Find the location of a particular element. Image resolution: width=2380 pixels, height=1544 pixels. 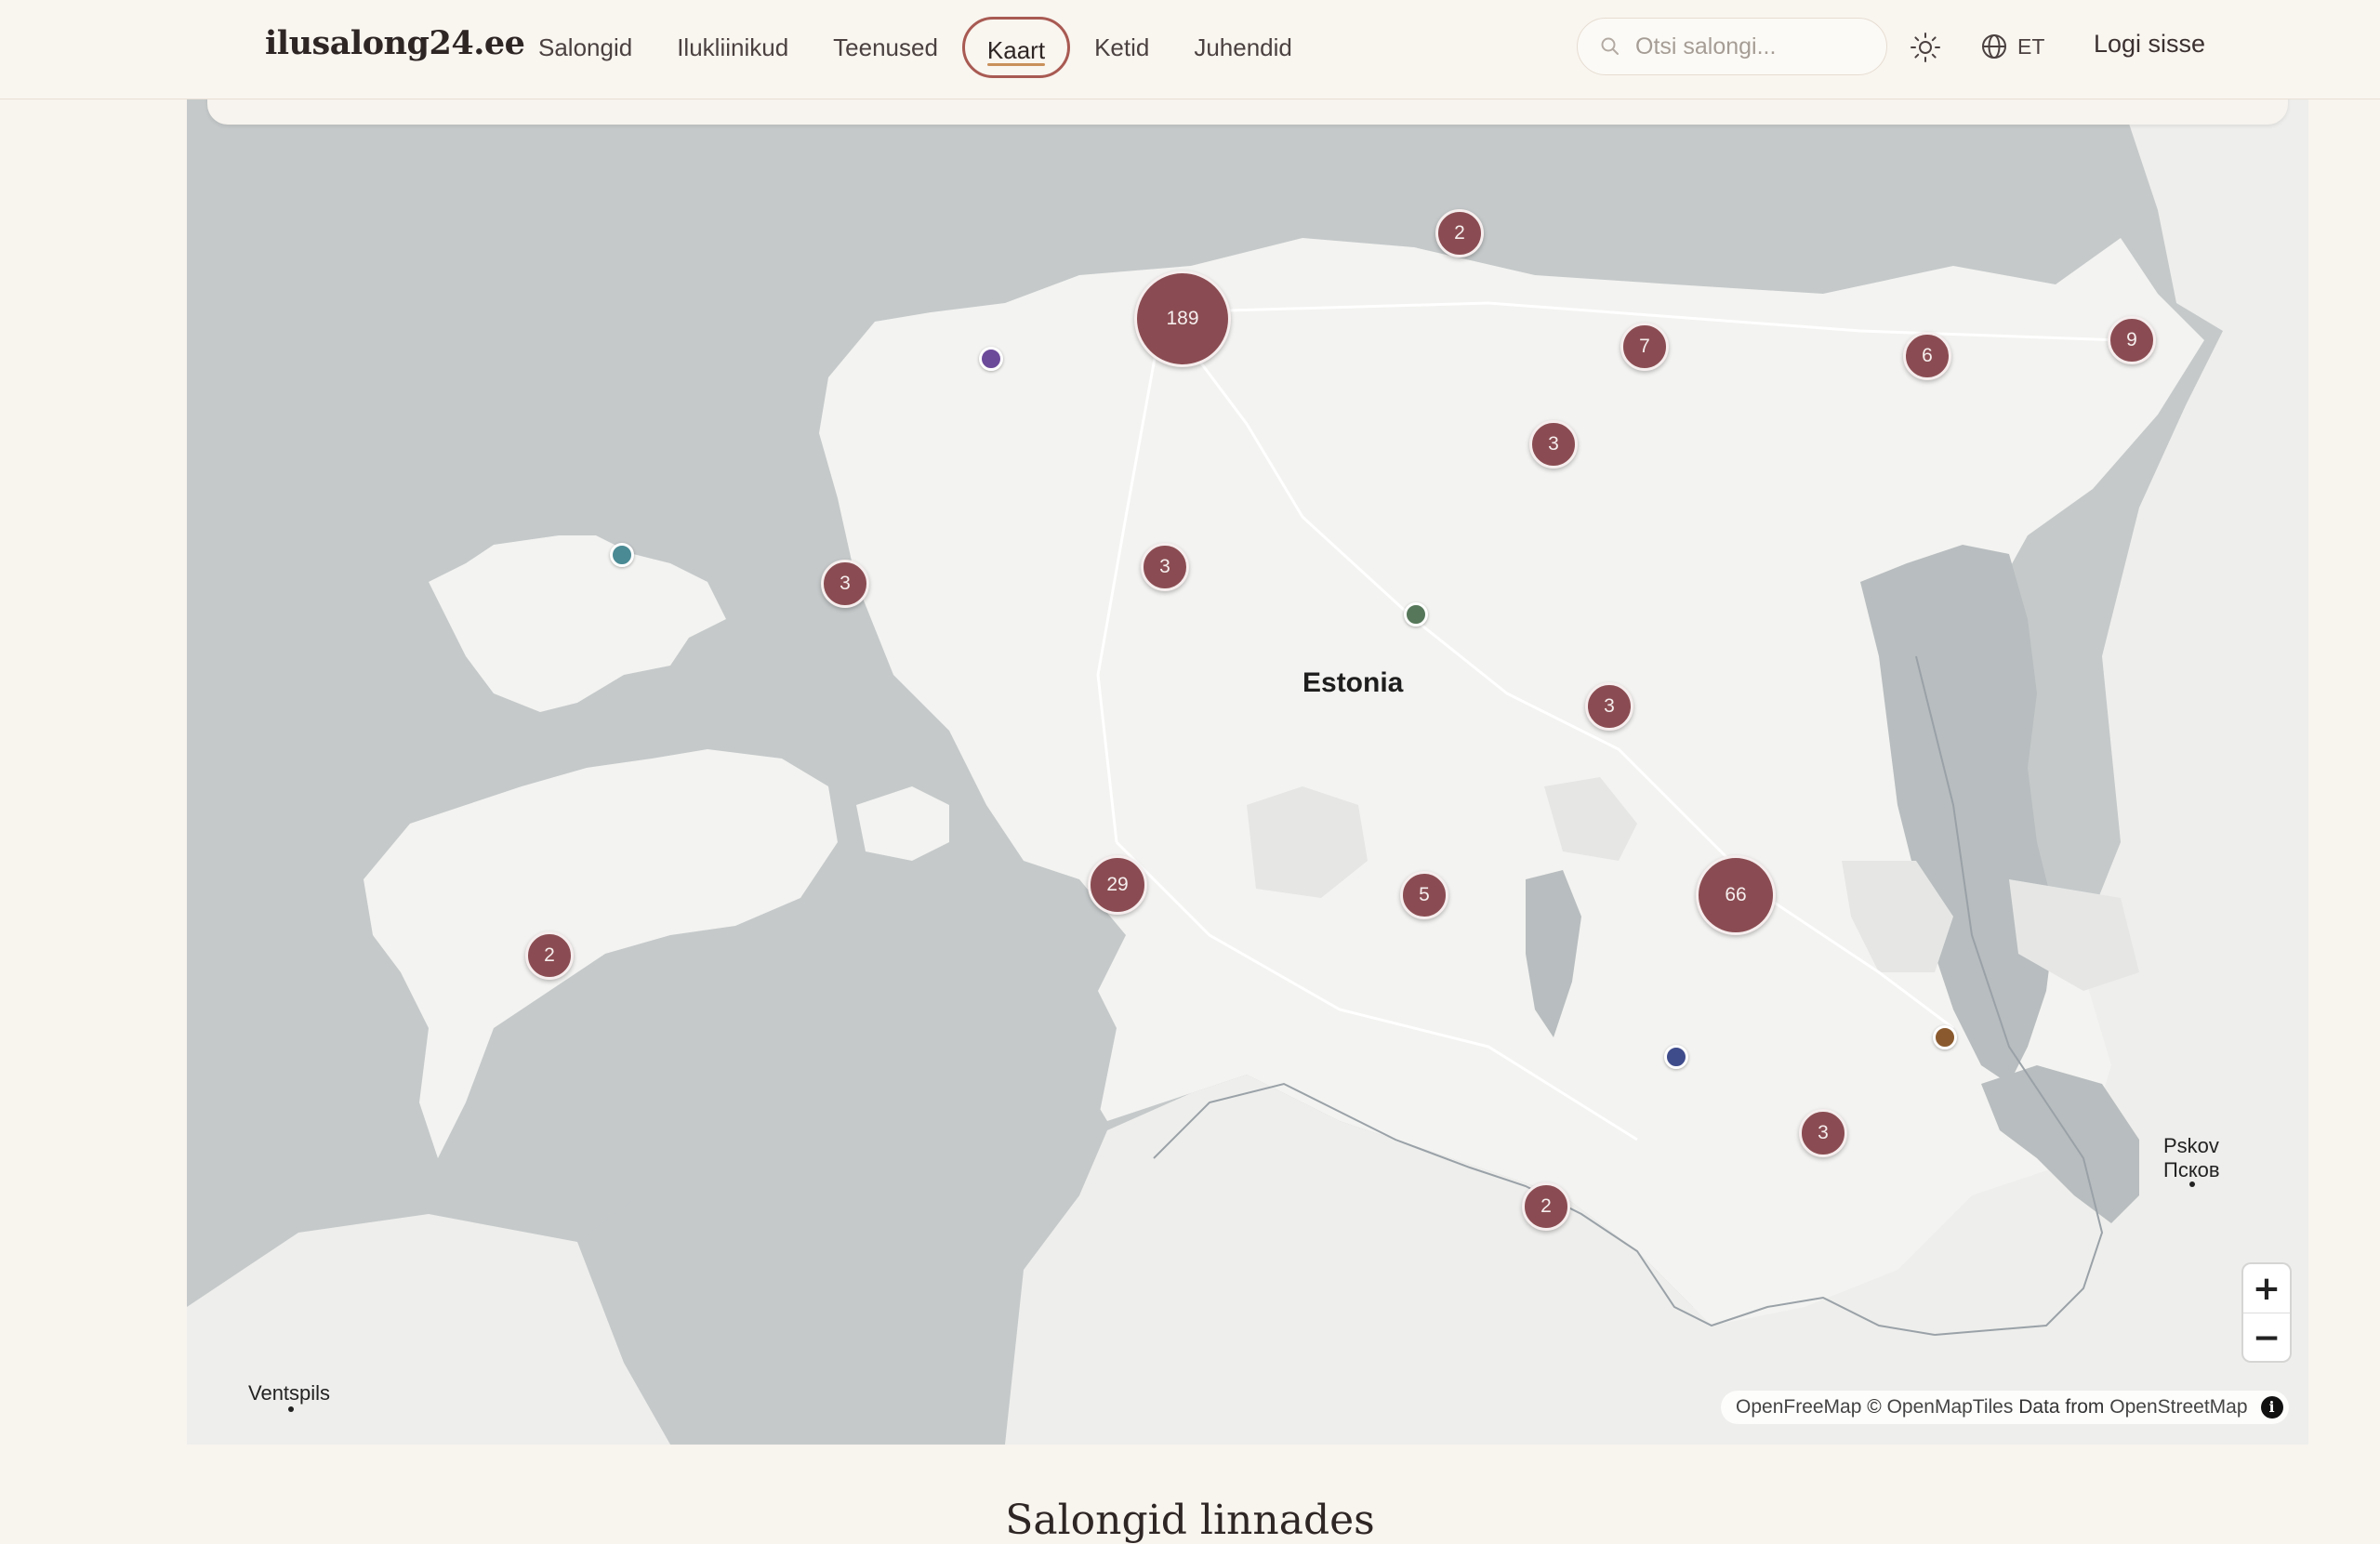

attribution-openfreemap-link: OpenFreeMap is located at coordinates (1798, 1407).